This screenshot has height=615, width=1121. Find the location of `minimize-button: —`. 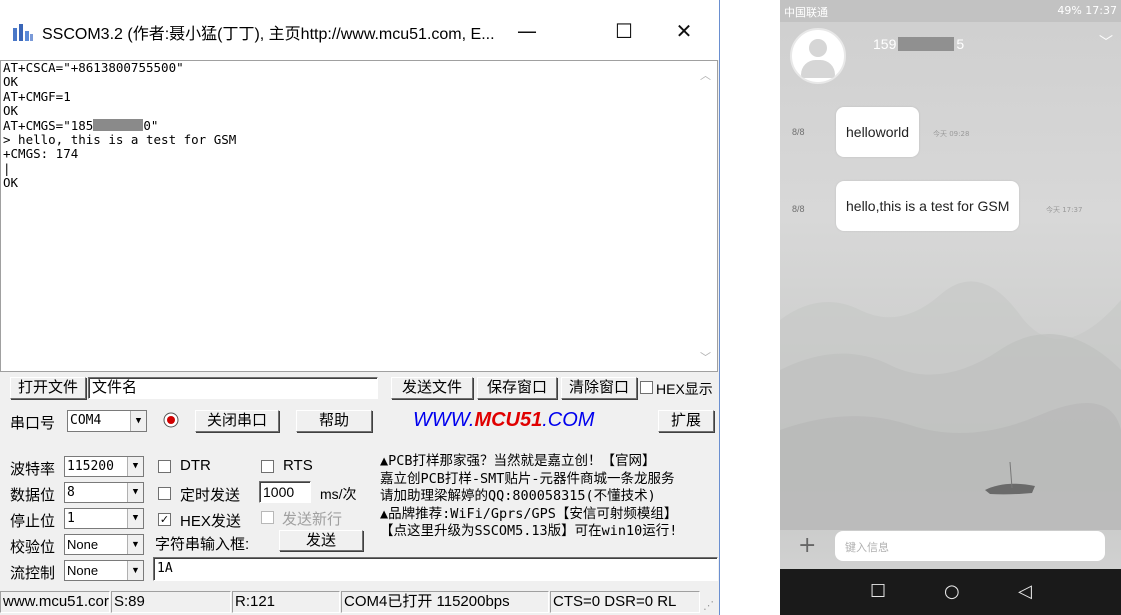

minimize-button: — is located at coordinates (527, 31).